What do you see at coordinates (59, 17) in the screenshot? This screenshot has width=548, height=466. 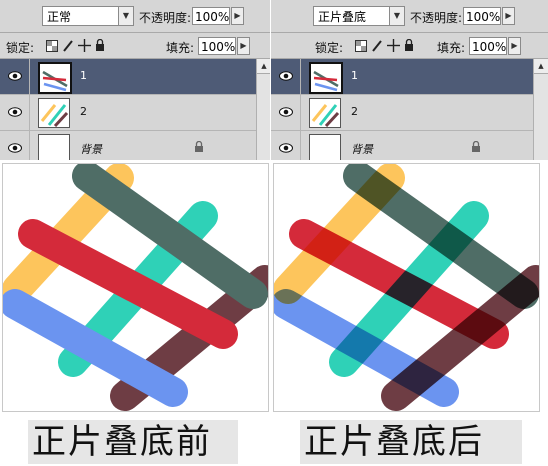 I see `blend-mode-value: 正常` at bounding box center [59, 17].